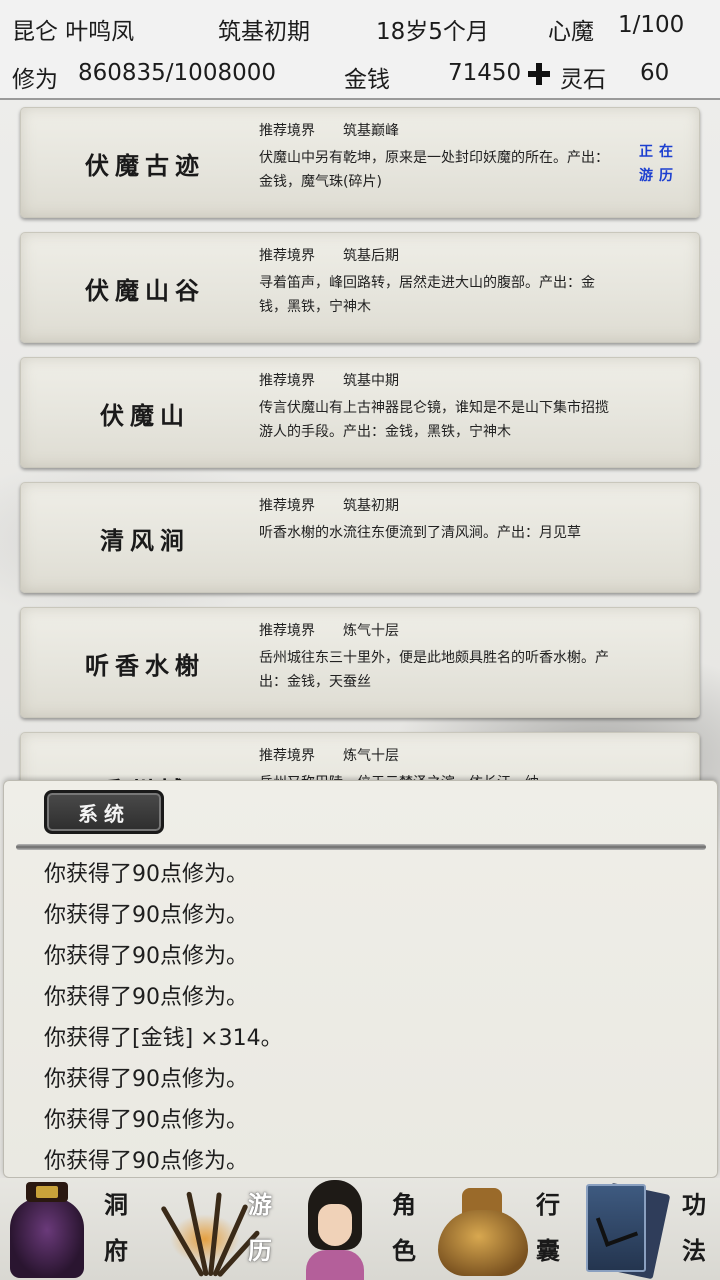 Image resolution: width=720 pixels, height=1280 pixels. I want to click on cultivation-label: 修为, so click(35, 80).